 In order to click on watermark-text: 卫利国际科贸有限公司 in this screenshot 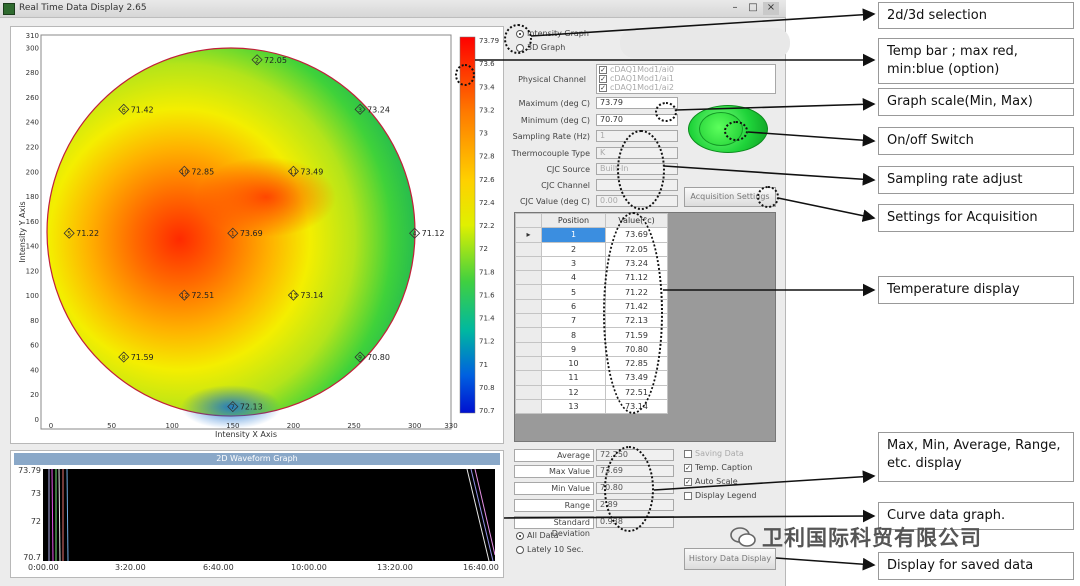, I will do `click(872, 538)`.